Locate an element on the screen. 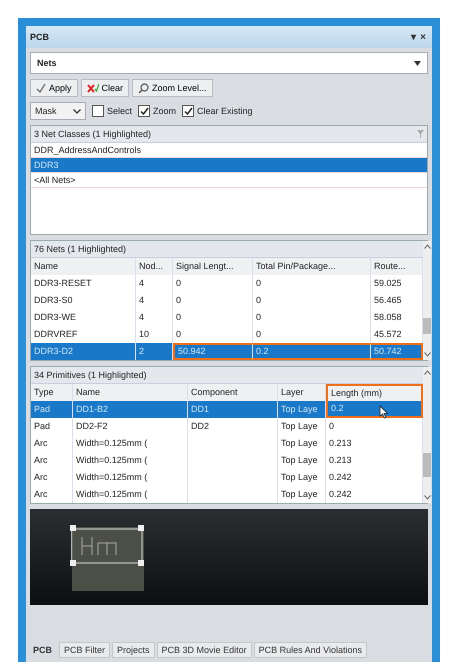  toolbar-button: Apply is located at coordinates (54, 88).